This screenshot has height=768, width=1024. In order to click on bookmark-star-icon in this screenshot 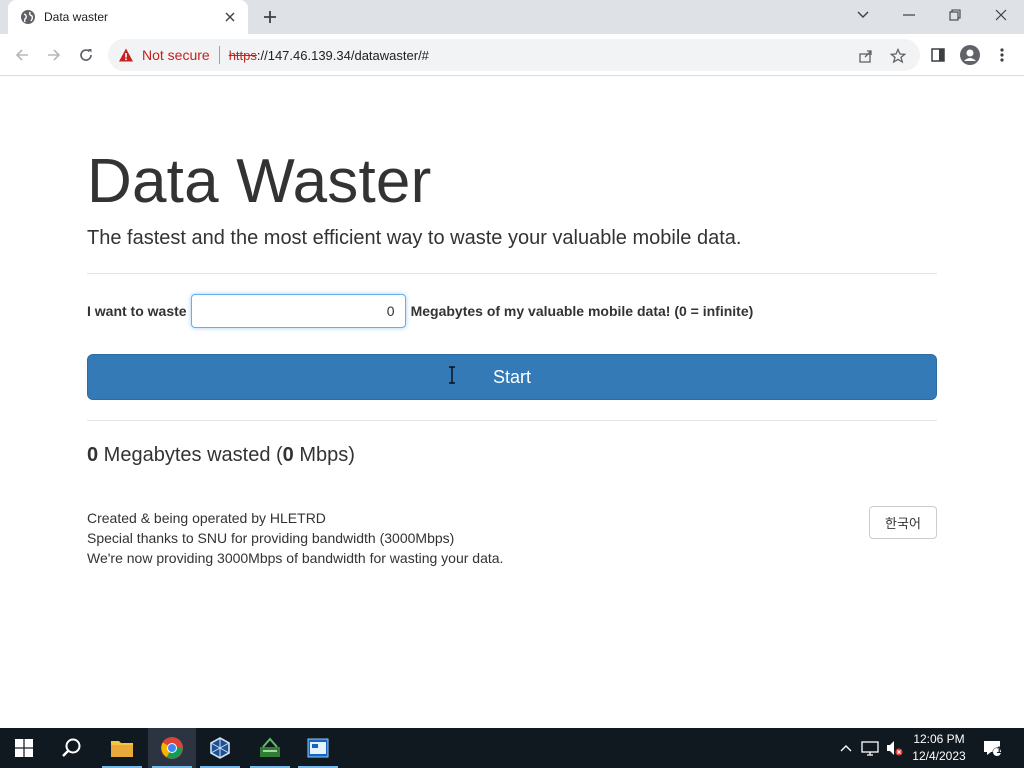, I will do `click(898, 56)`.